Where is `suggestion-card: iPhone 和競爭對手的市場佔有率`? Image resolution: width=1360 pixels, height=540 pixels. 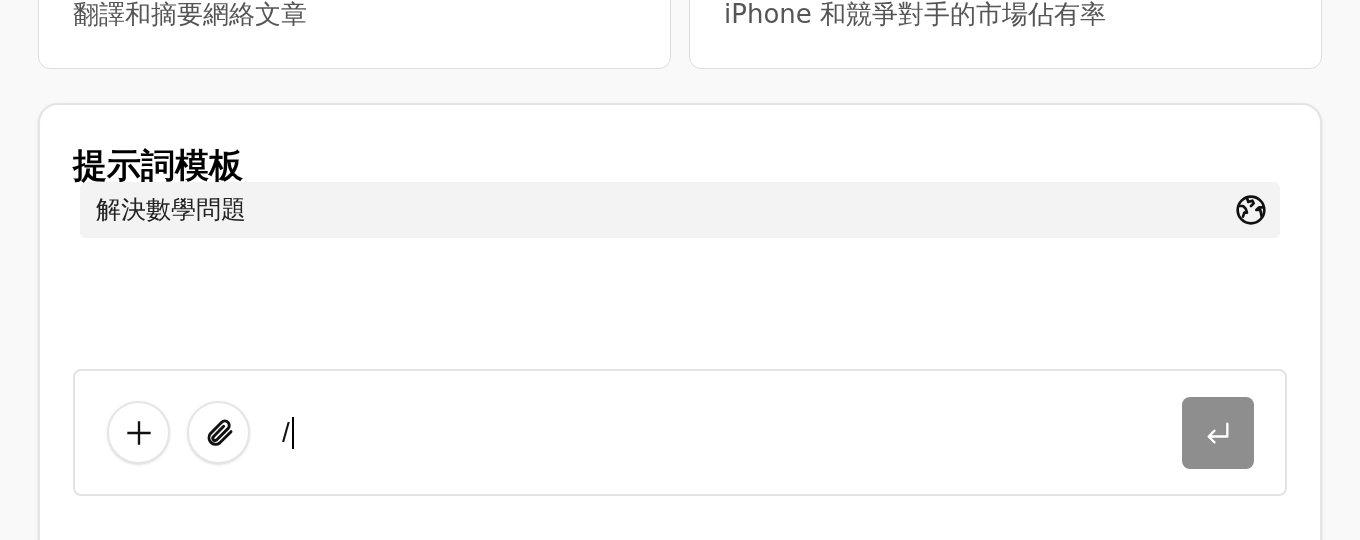 suggestion-card: iPhone 和競爭對手的市場佔有率 is located at coordinates (1005, 34).